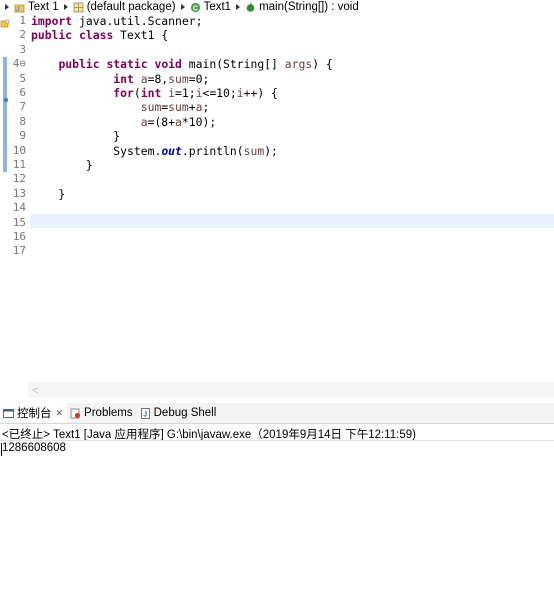 Image resolution: width=554 pixels, height=614 pixels. I want to click on tab-problems: Problems, so click(102, 413).